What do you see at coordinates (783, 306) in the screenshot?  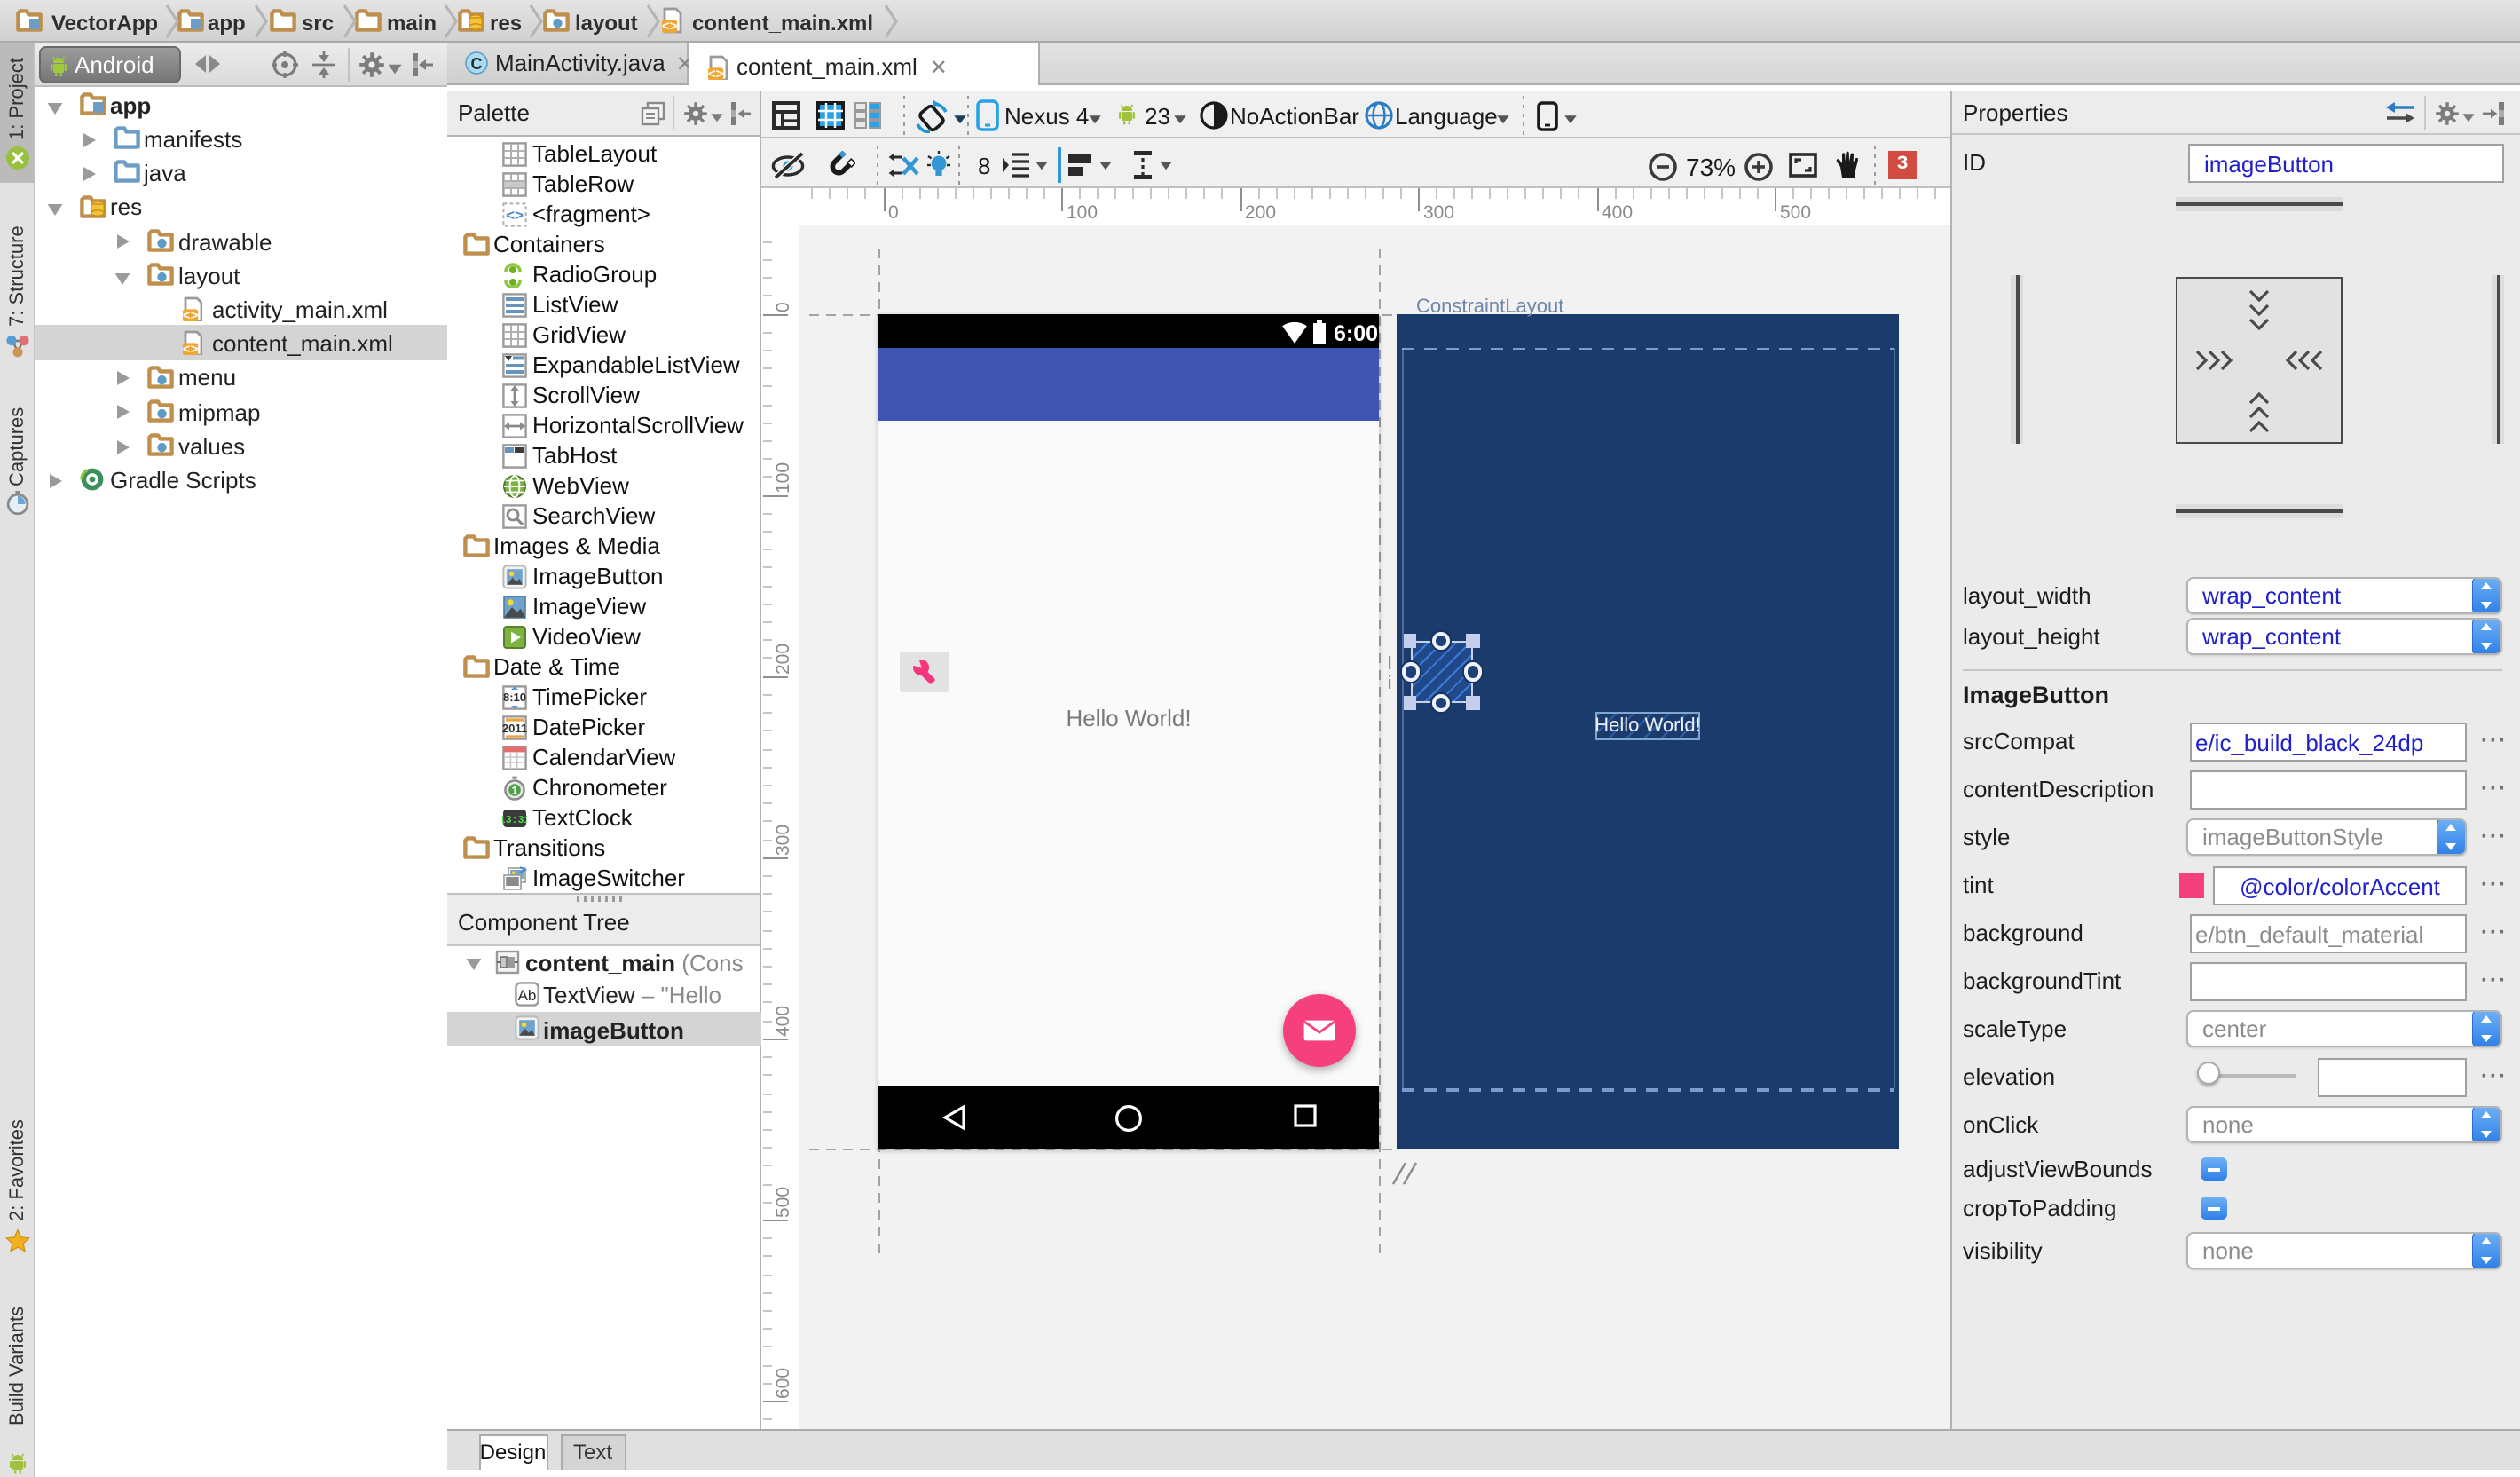 I see `svg-text: 0` at bounding box center [783, 306].